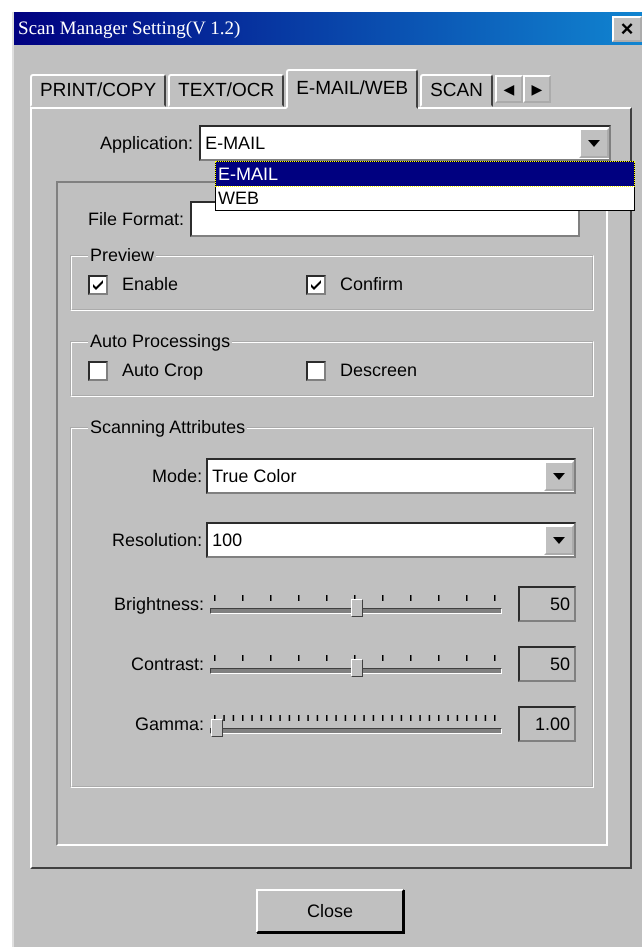 Image resolution: width=642 pixels, height=947 pixels. I want to click on checkbox-label: Confirm, so click(372, 284).